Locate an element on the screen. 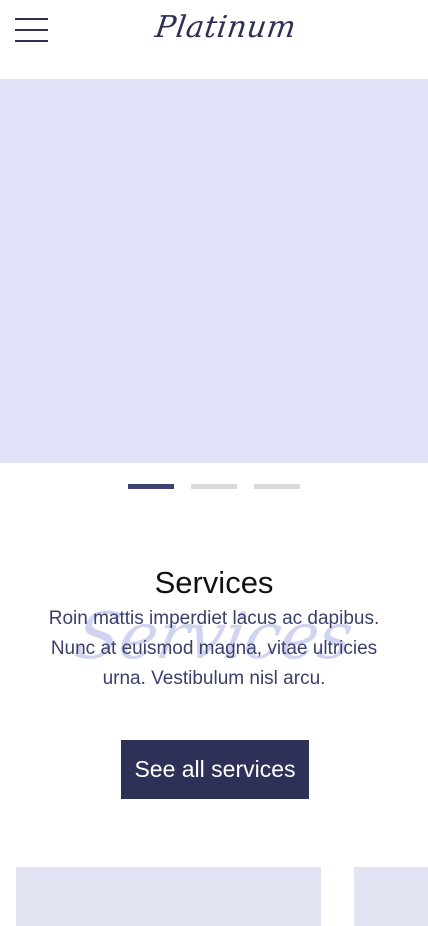 Image resolution: width=428 pixels, height=926 pixels. hamburger-menu-icon is located at coordinates (31, 31).